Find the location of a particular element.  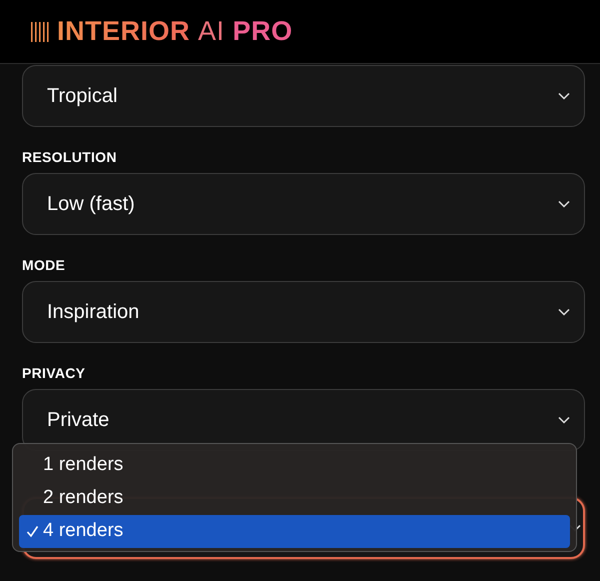

field-label: RESOLUTION is located at coordinates (70, 157).